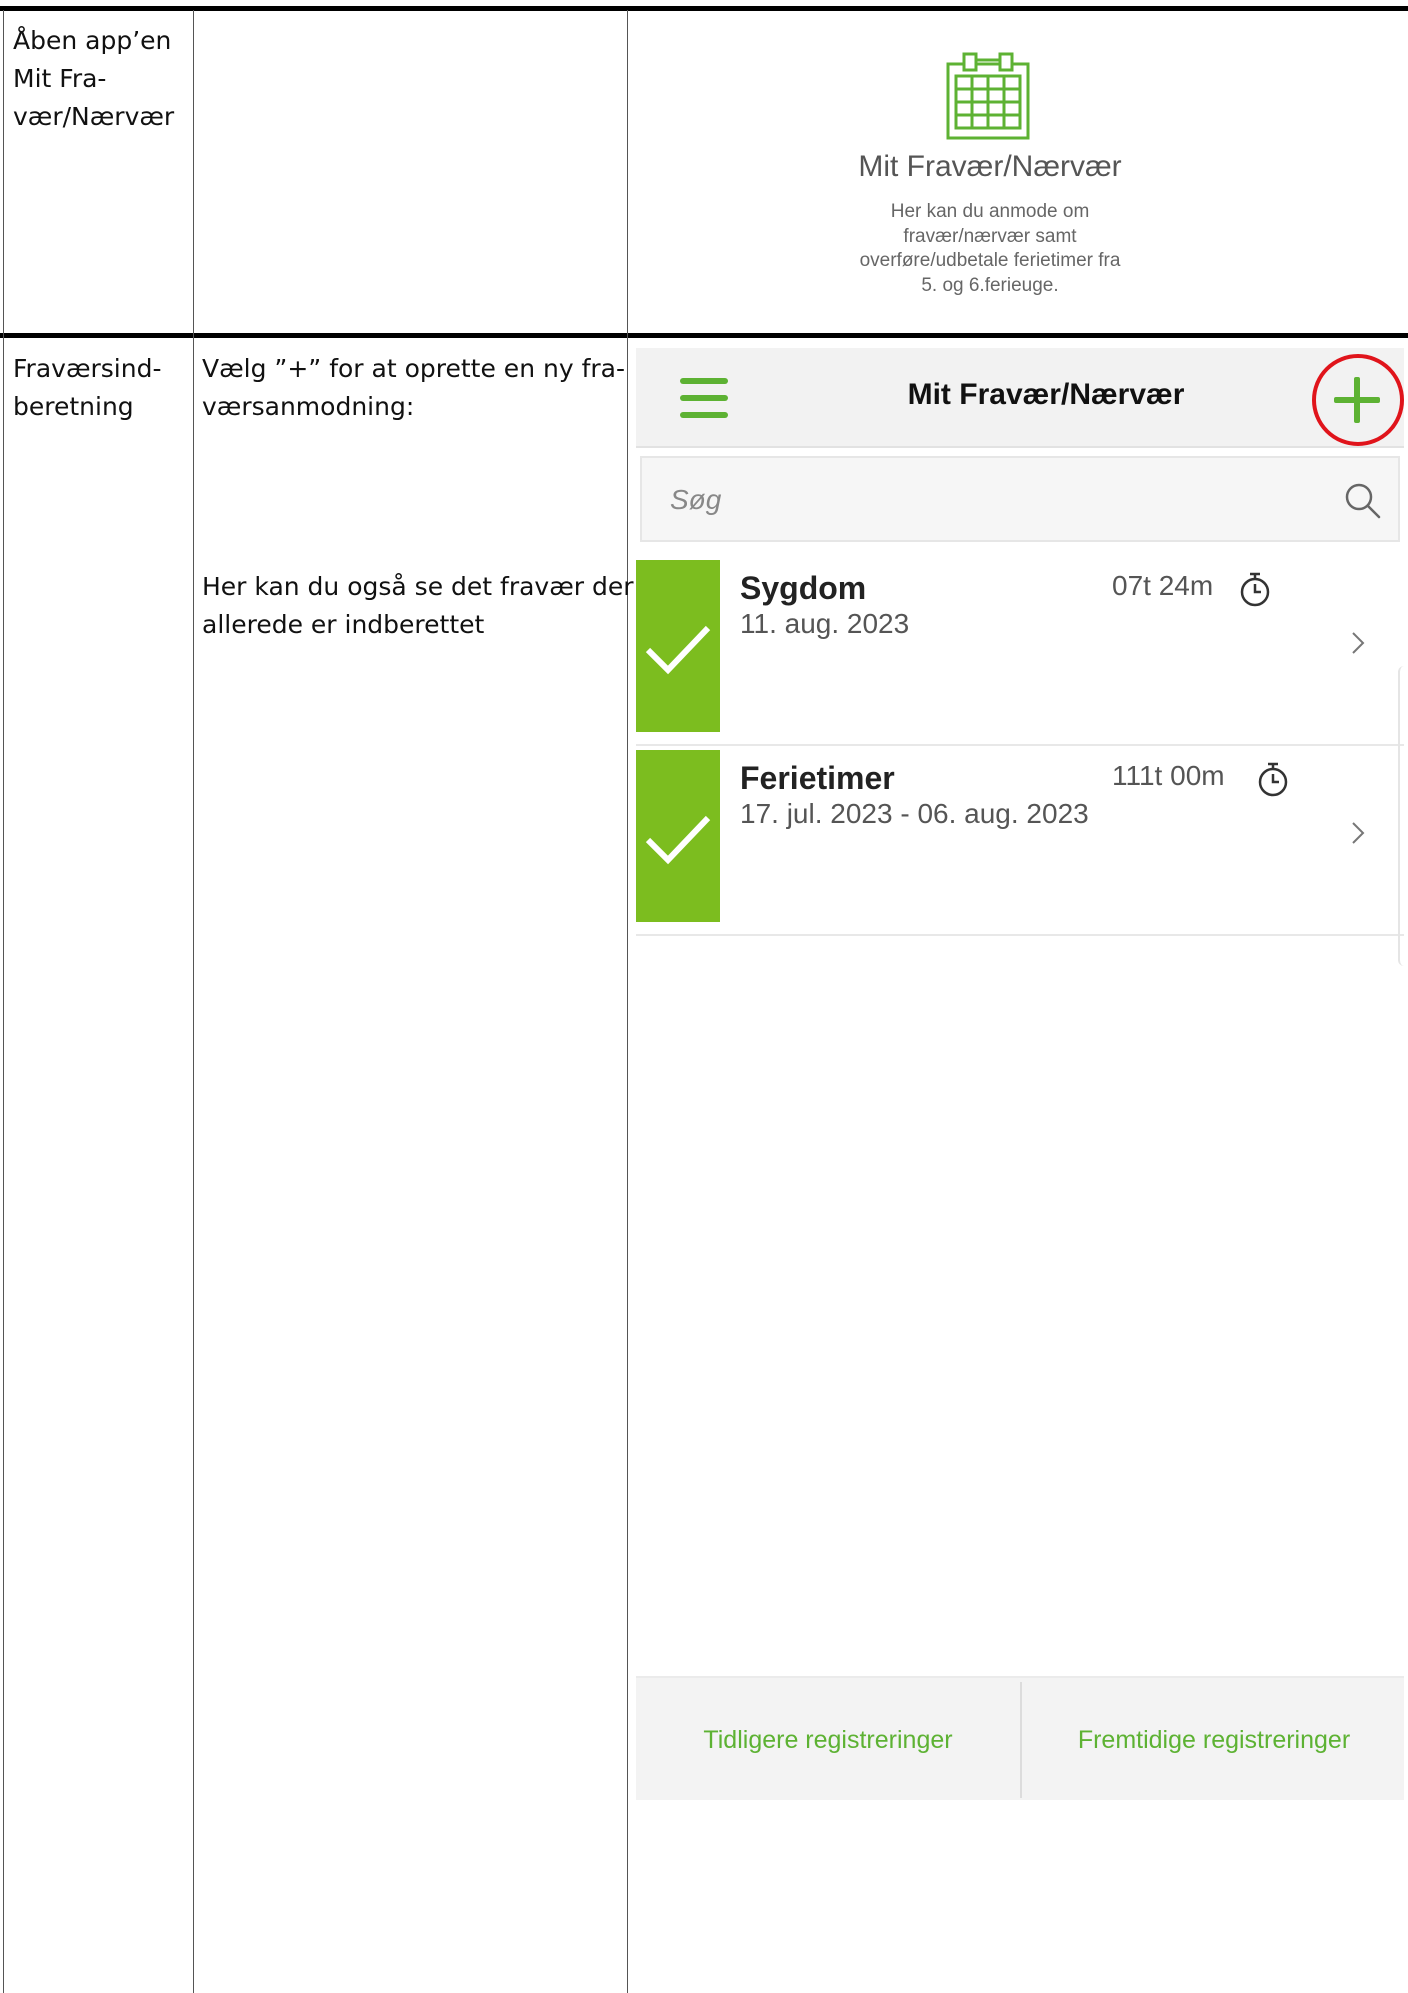 Image resolution: width=1408 pixels, height=1993 pixels. I want to click on app-description-line: 5. og 6.ferieuge., so click(990, 285).